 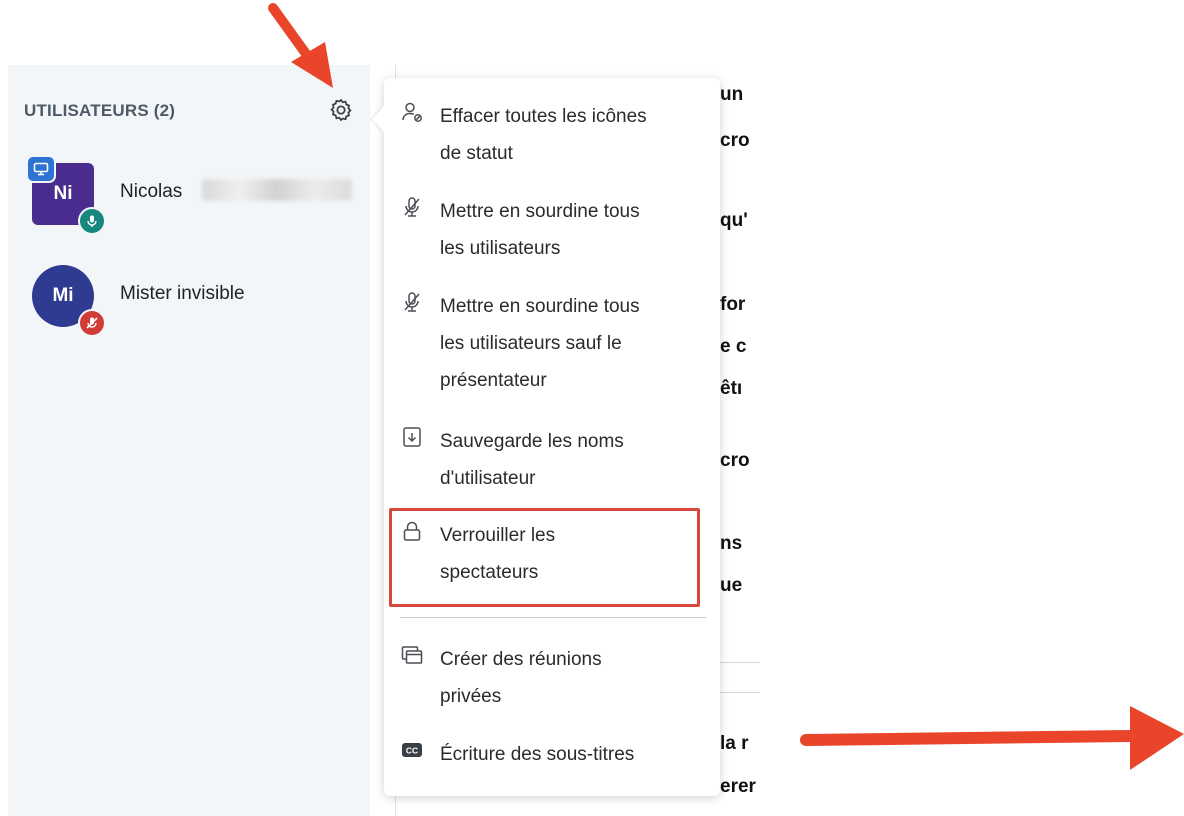 I want to click on content-text: erer, so click(x=738, y=786).